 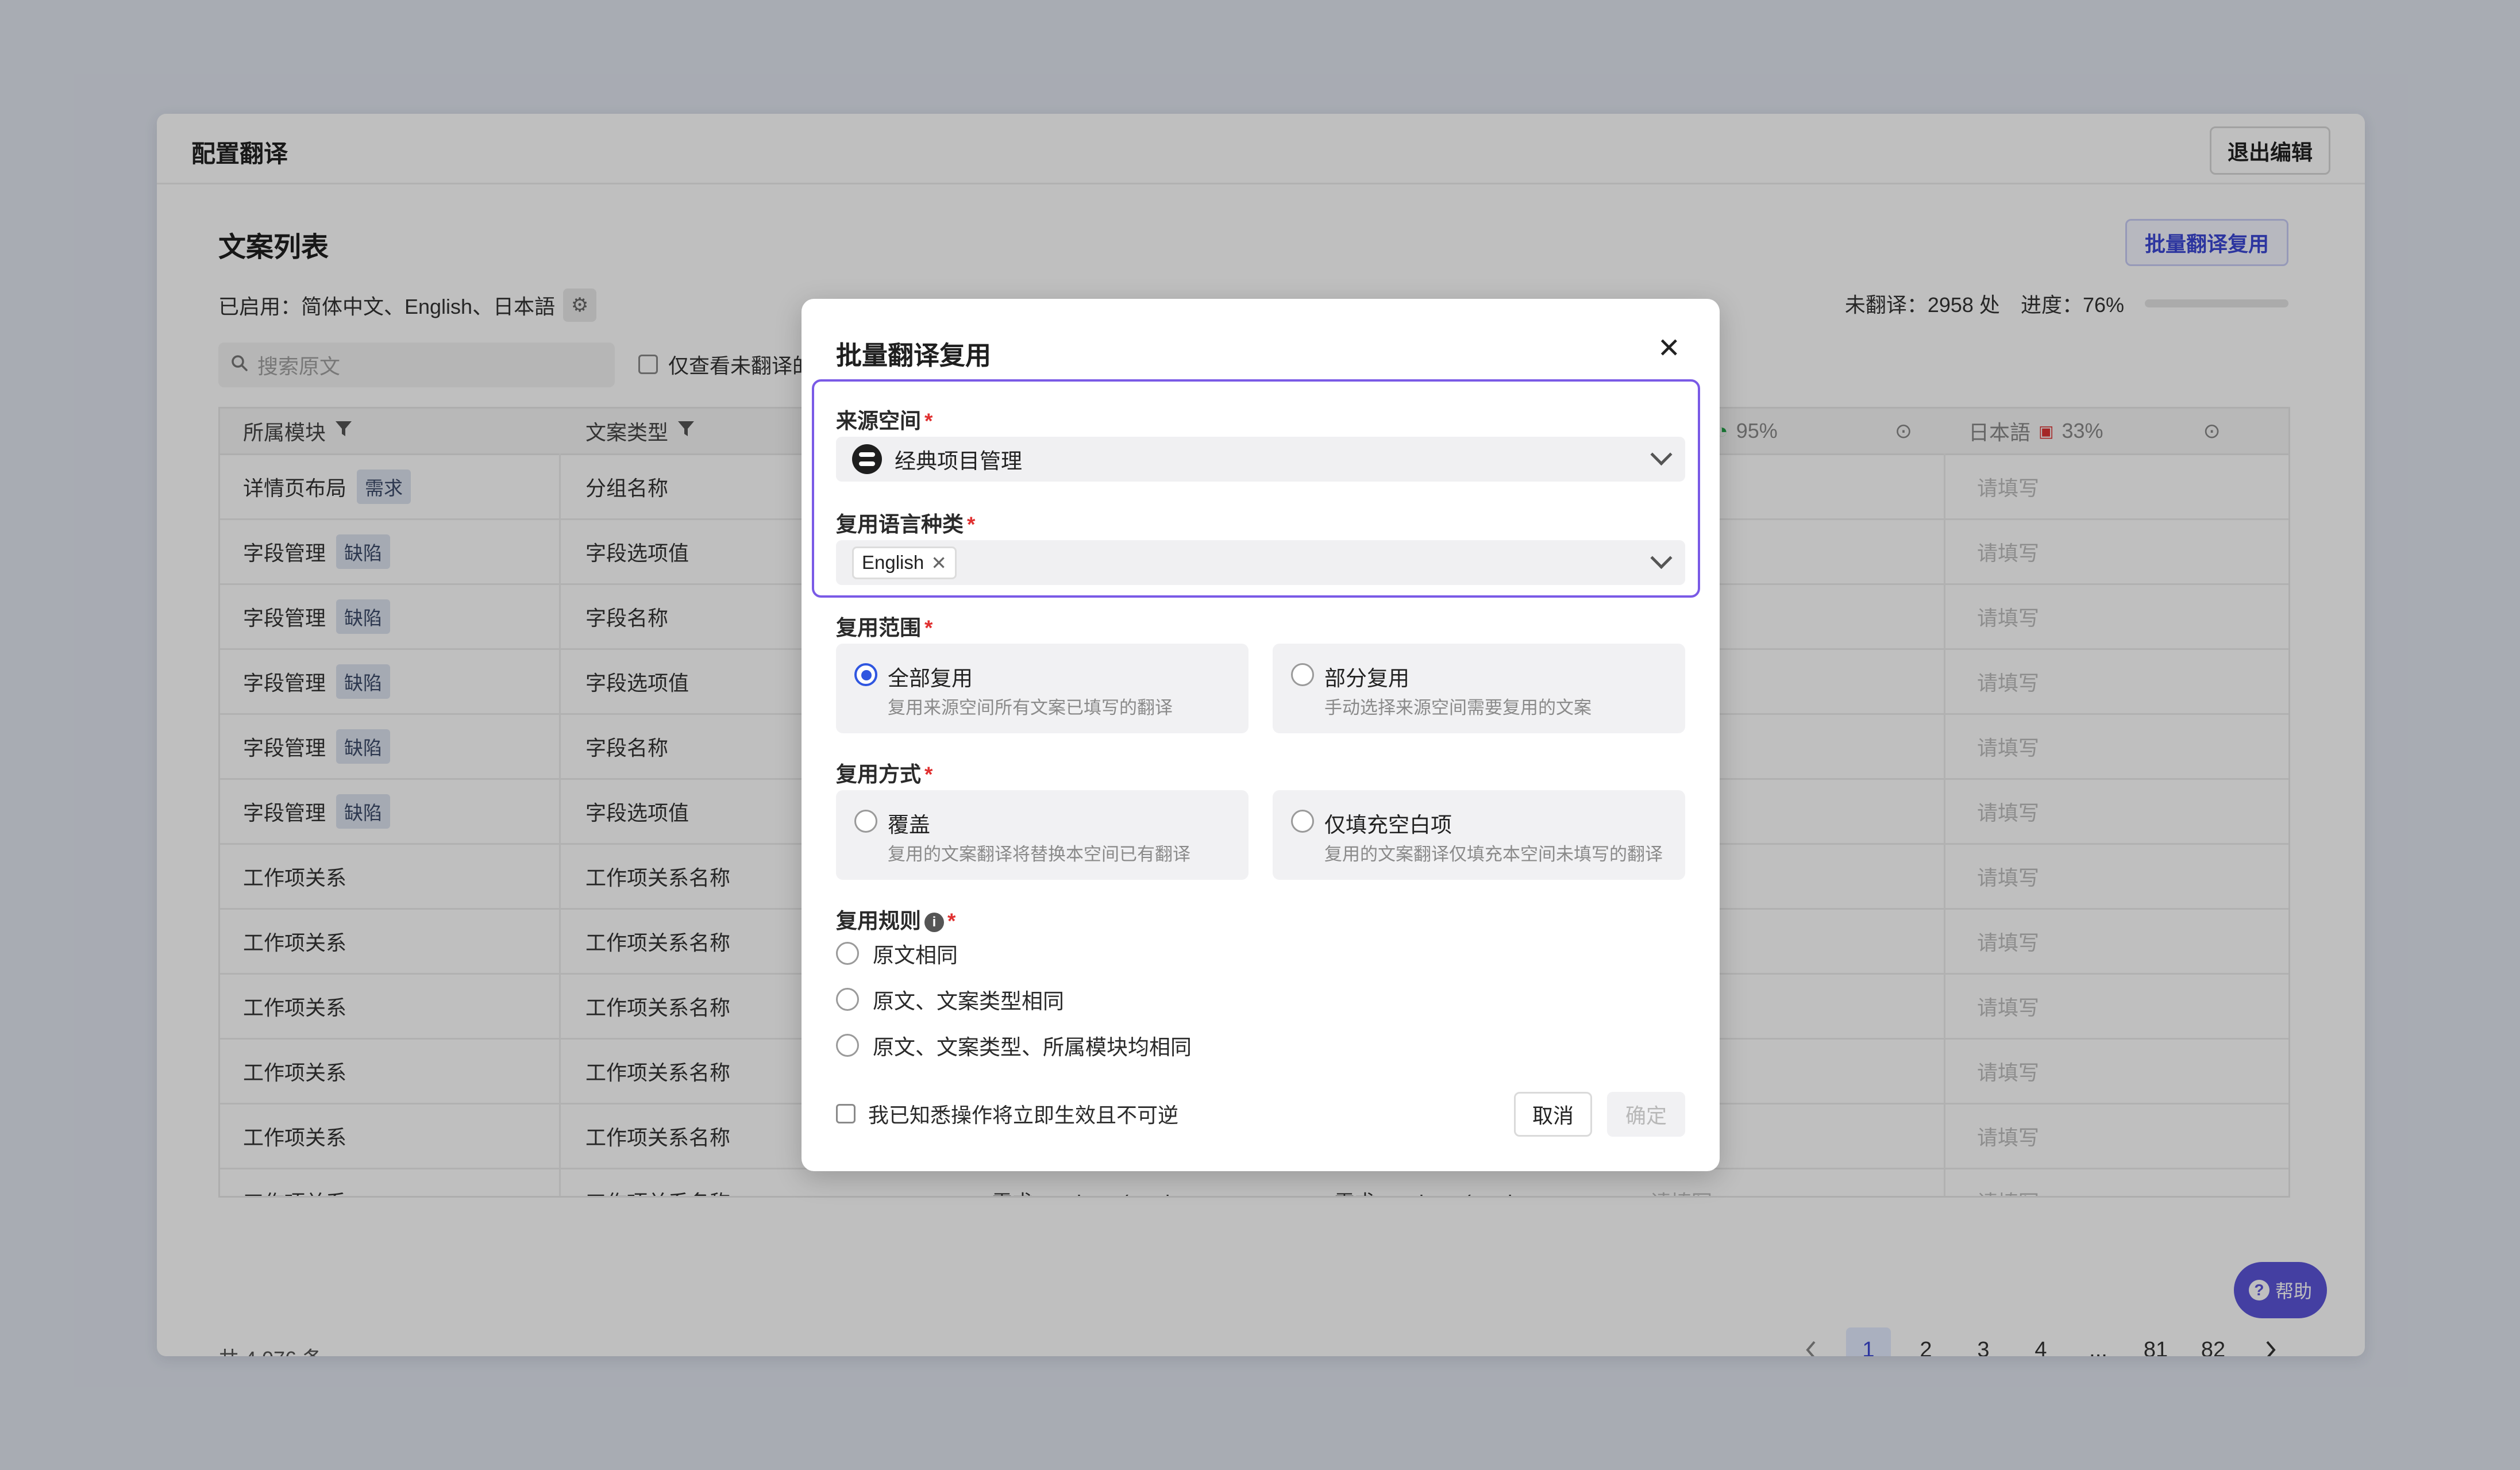 I want to click on remove-chip-icon: ✕, so click(x=939, y=563).